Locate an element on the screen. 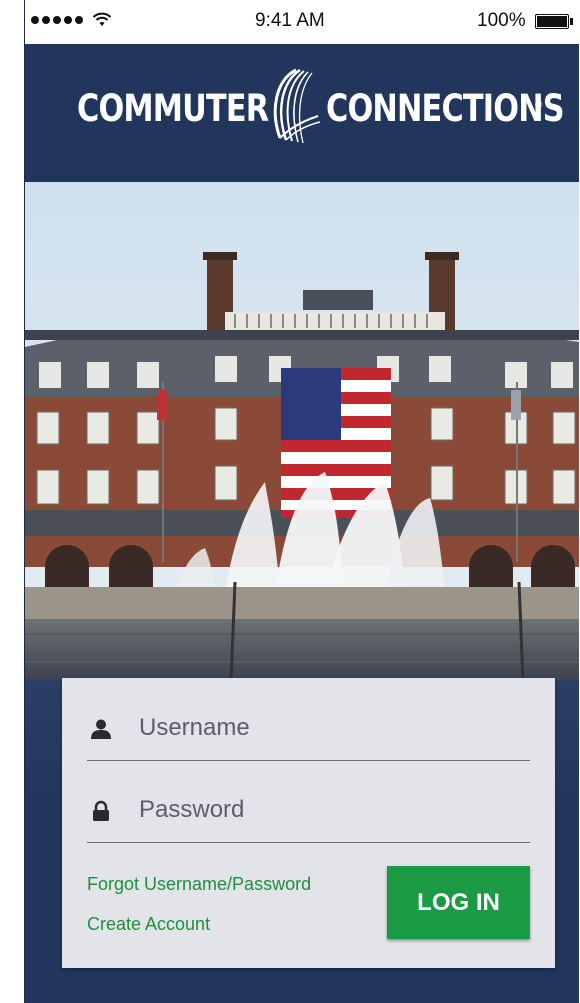  app-header: COMMUTER CONNECTIONS ® is located at coordinates (302, 113).